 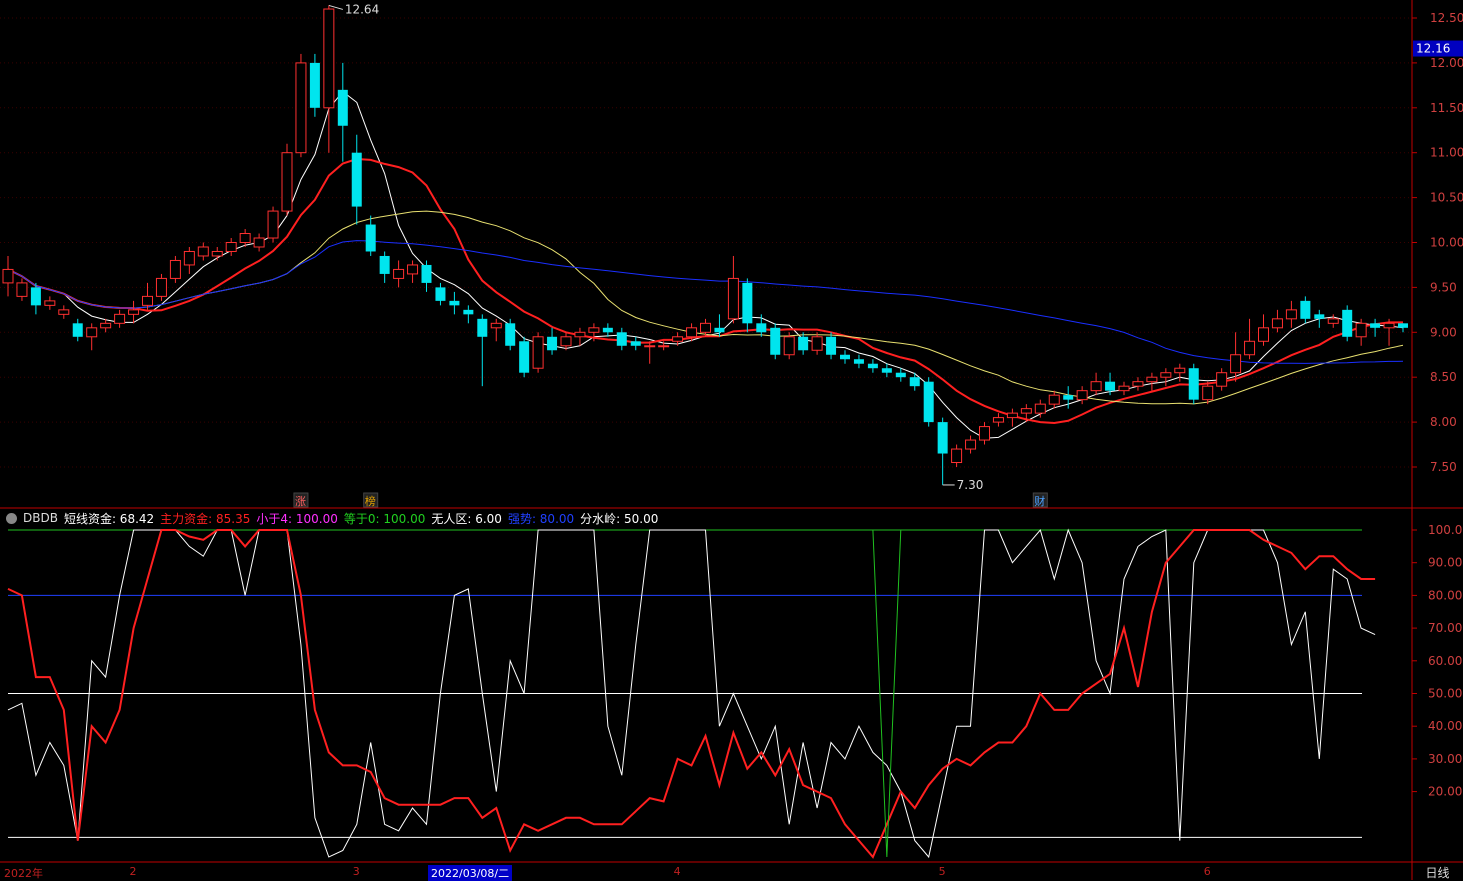 What do you see at coordinates (384, 518) in the screenshot?
I see `legend-eq0: 等于0: 100.00` at bounding box center [384, 518].